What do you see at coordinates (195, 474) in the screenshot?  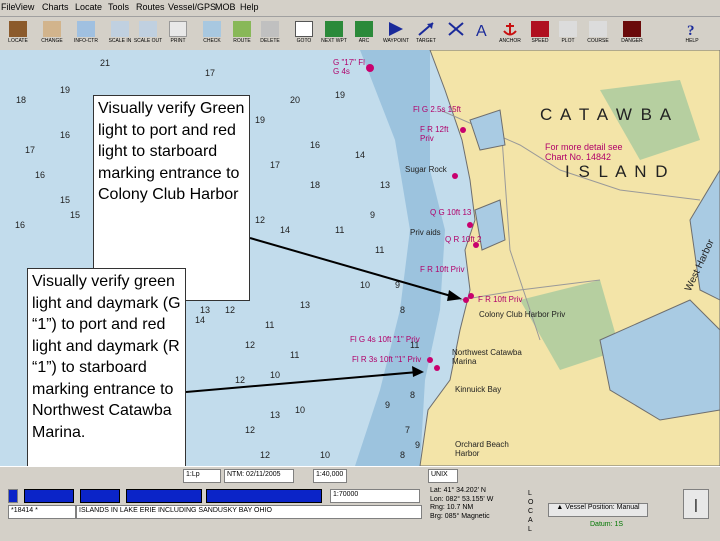 I see `scale-value: Lp` at bounding box center [195, 474].